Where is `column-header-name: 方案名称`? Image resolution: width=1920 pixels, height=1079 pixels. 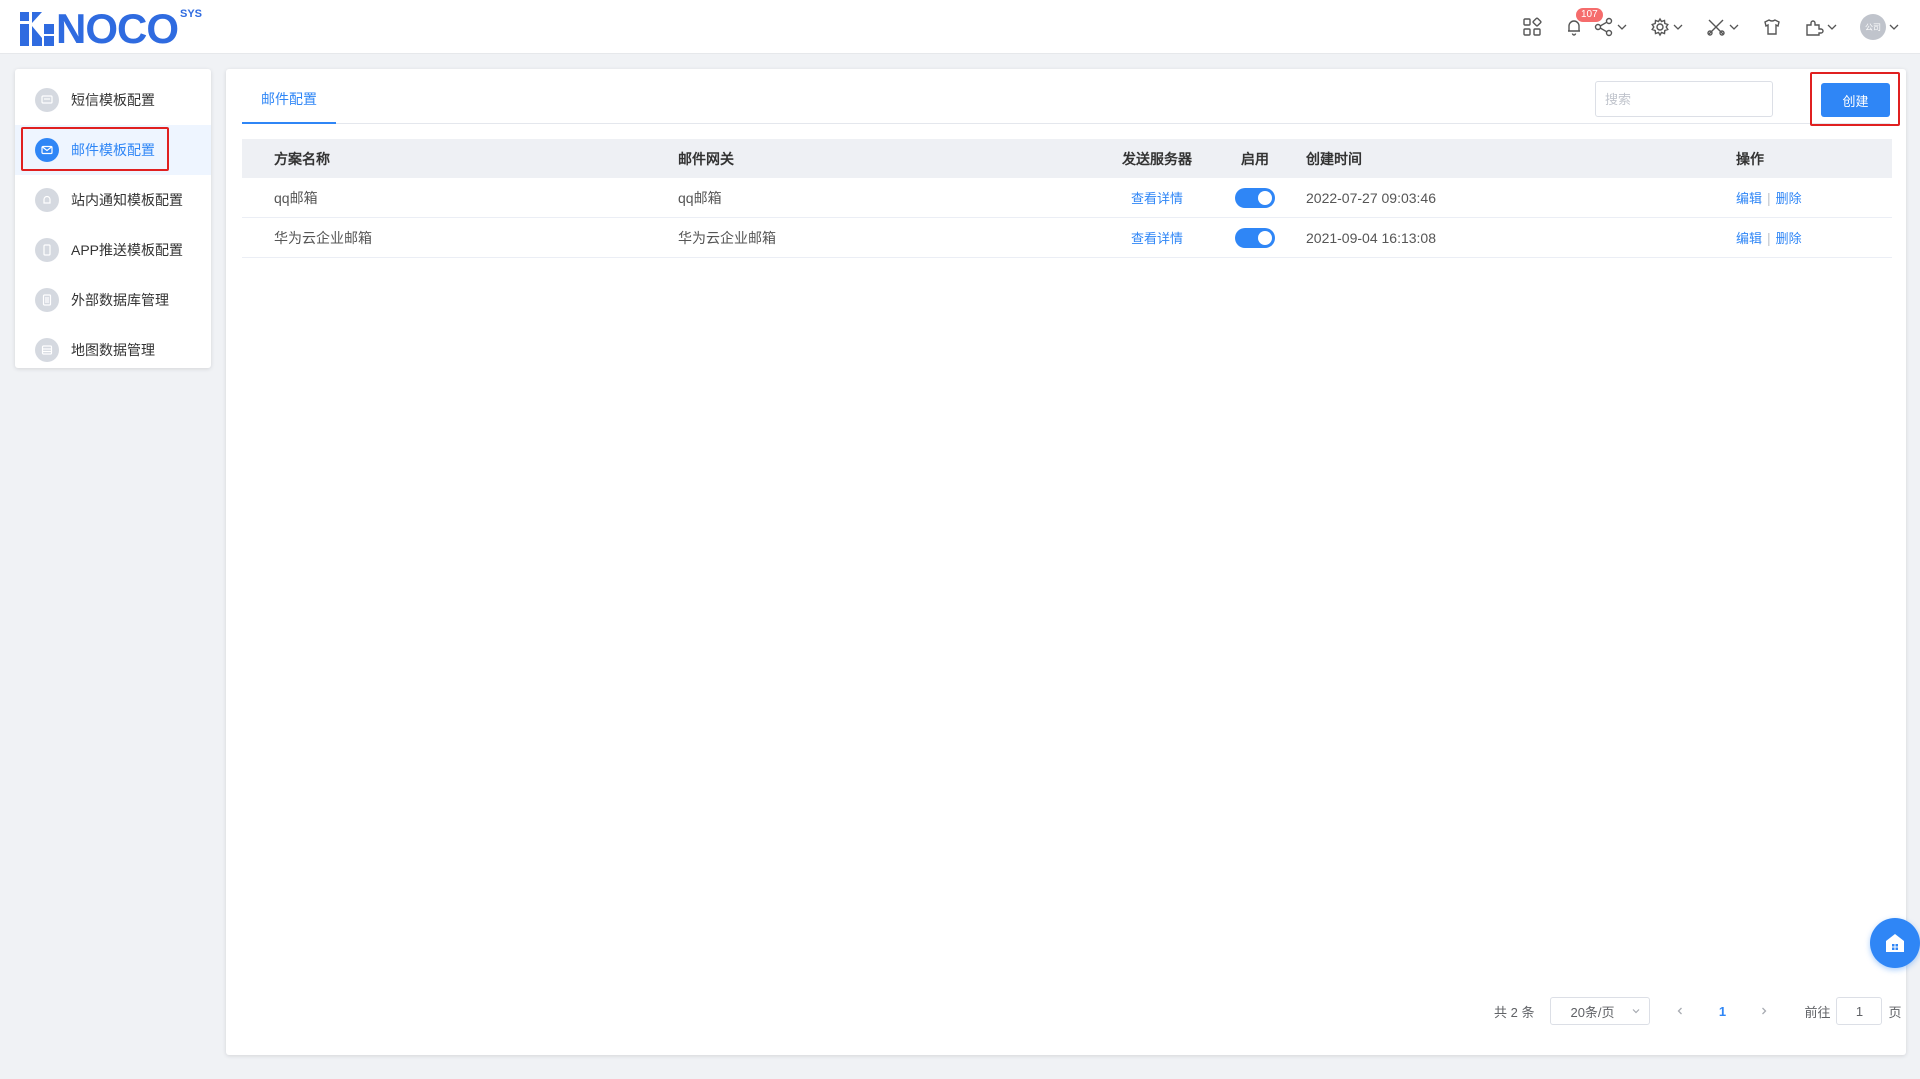 column-header-name: 方案名称 is located at coordinates (302, 158).